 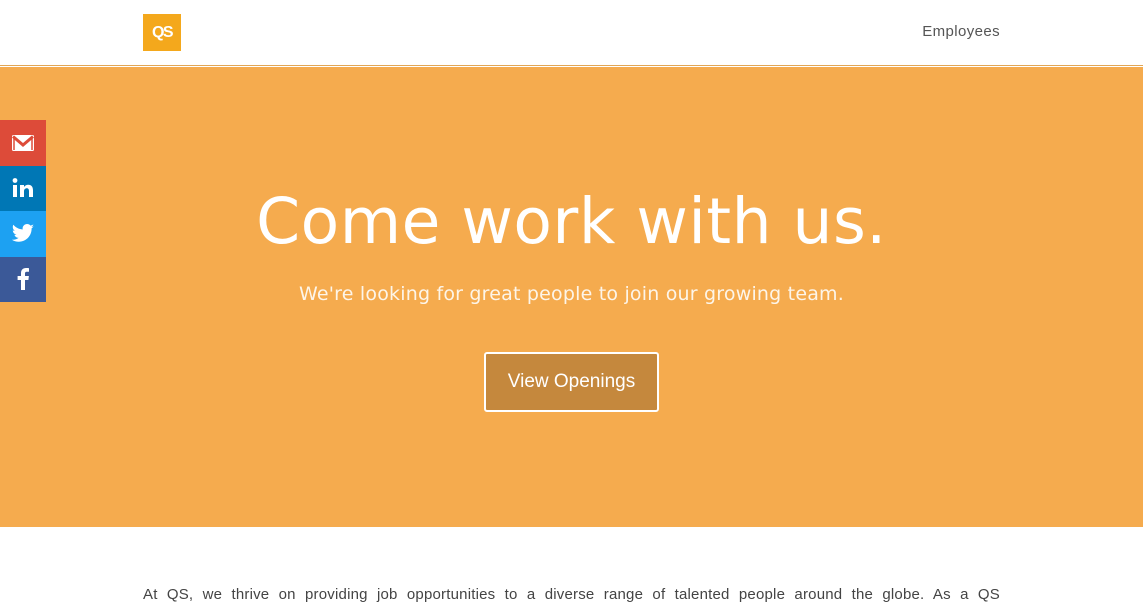 I want to click on gmail-share-button, so click(x=23, y=143).